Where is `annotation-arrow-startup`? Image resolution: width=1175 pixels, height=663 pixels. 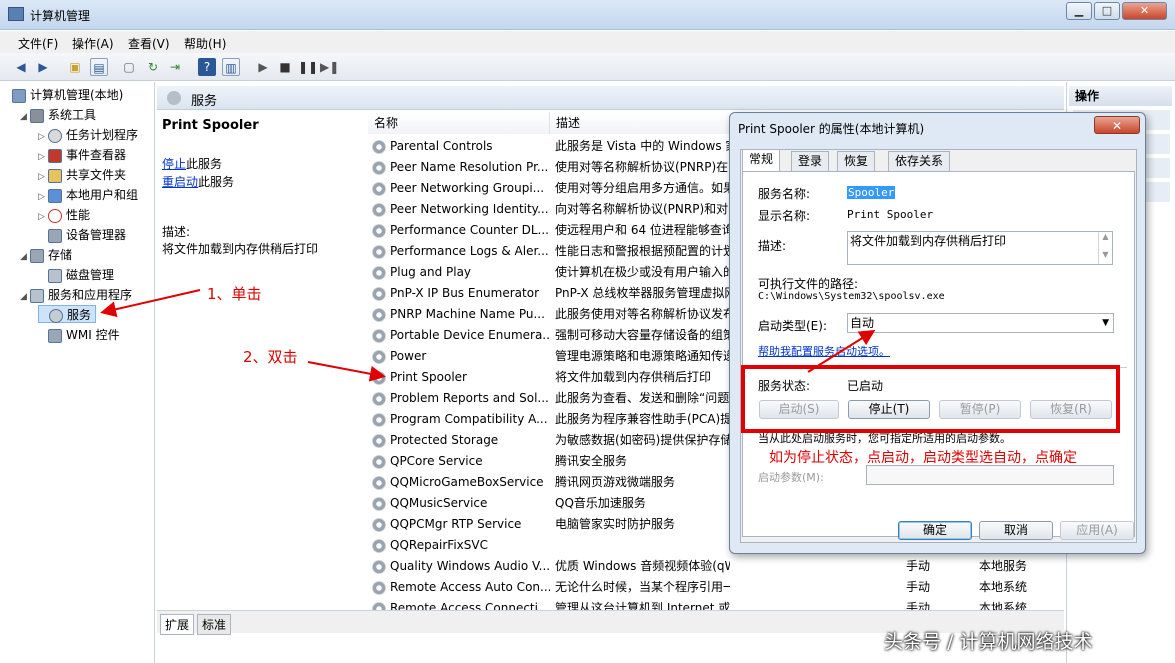
annotation-arrow-startup is located at coordinates (841, 351).